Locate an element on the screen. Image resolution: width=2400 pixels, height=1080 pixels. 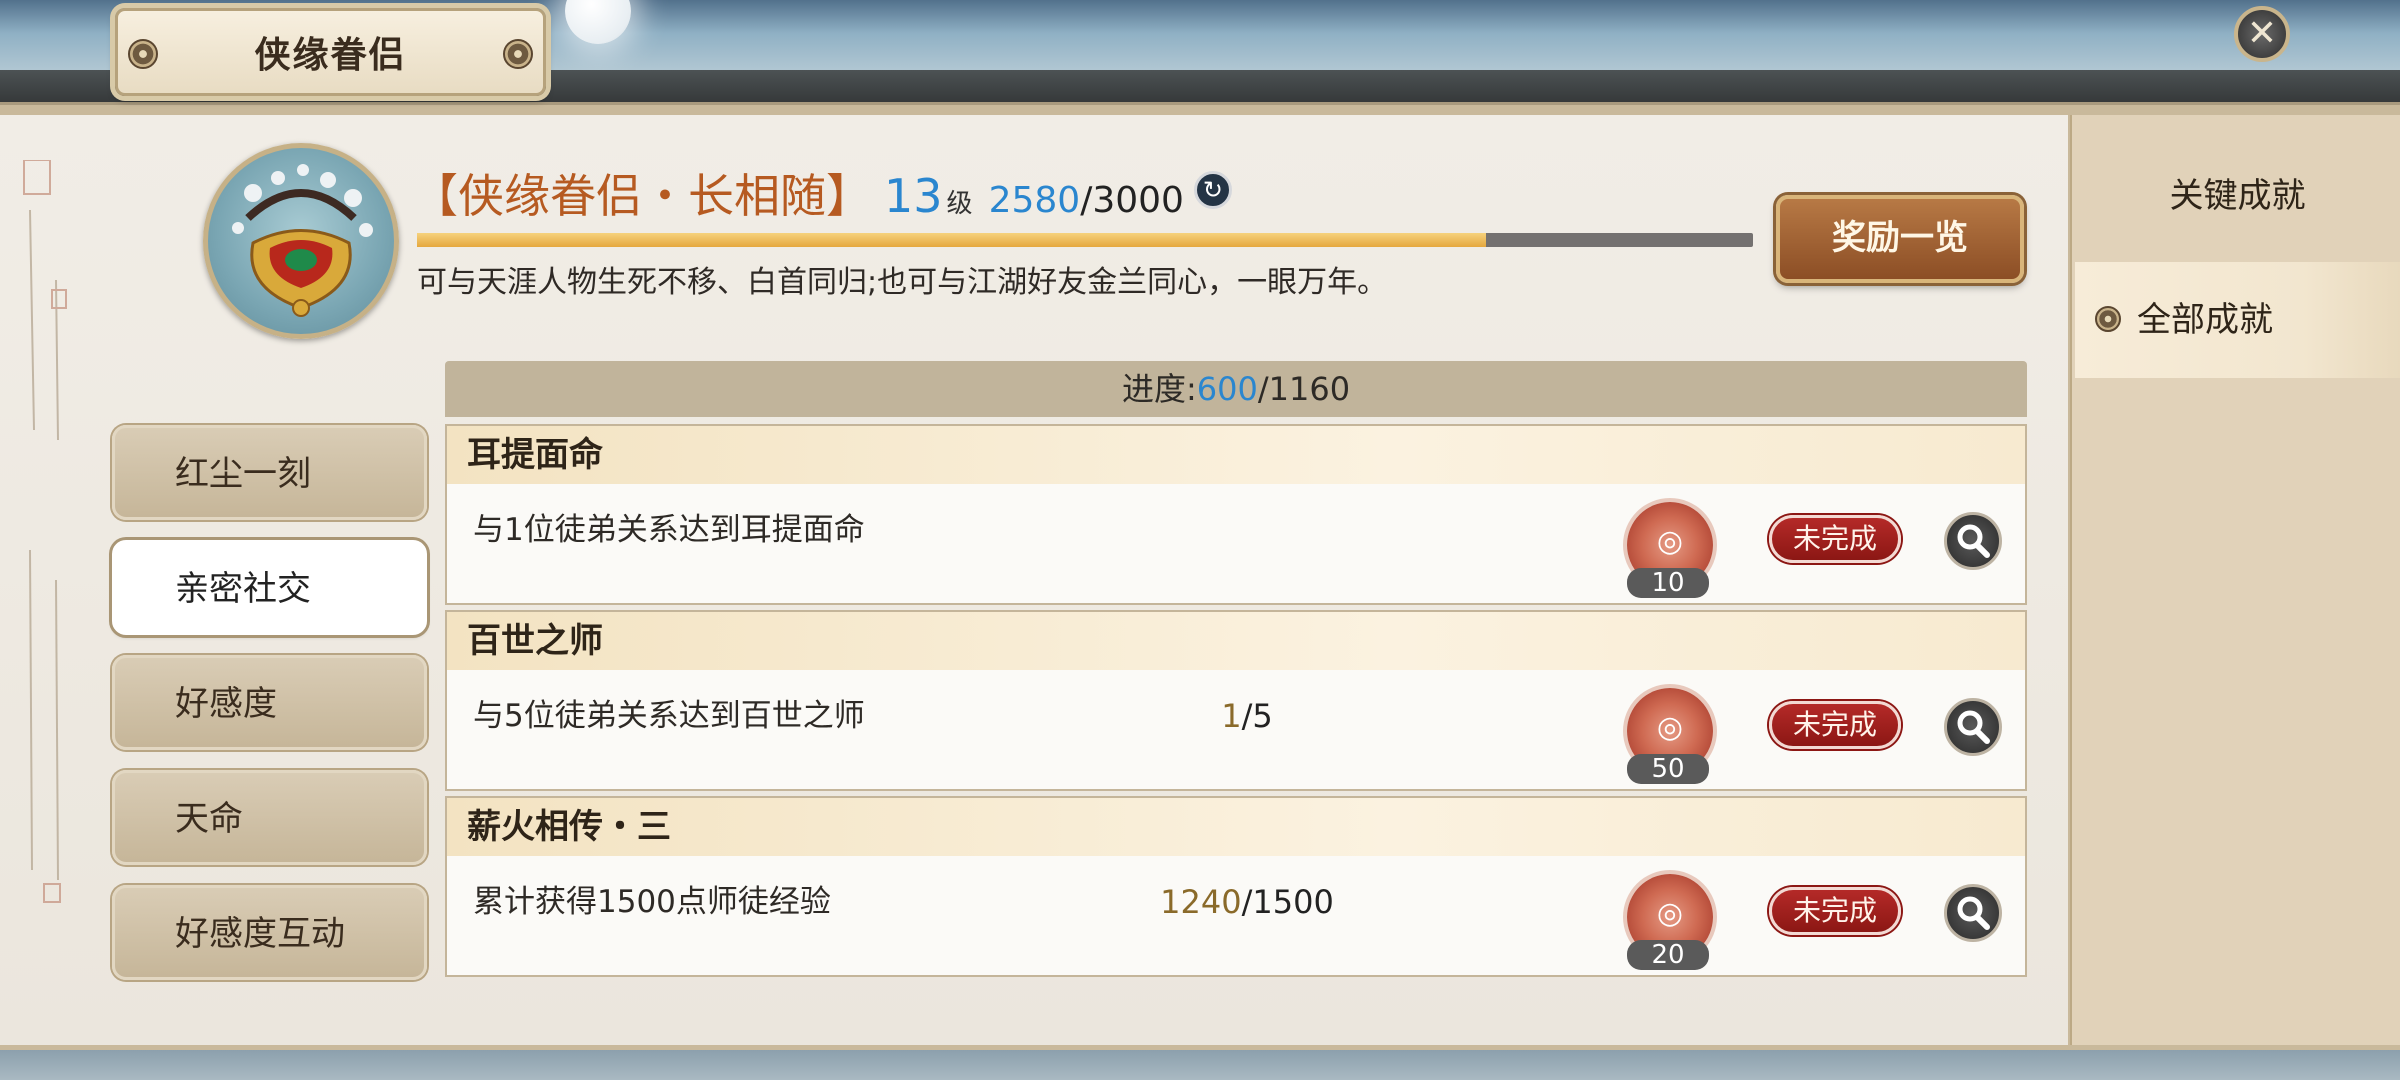
tab-hongchen-yike: 红尘一刻 is located at coordinates (269, 472).